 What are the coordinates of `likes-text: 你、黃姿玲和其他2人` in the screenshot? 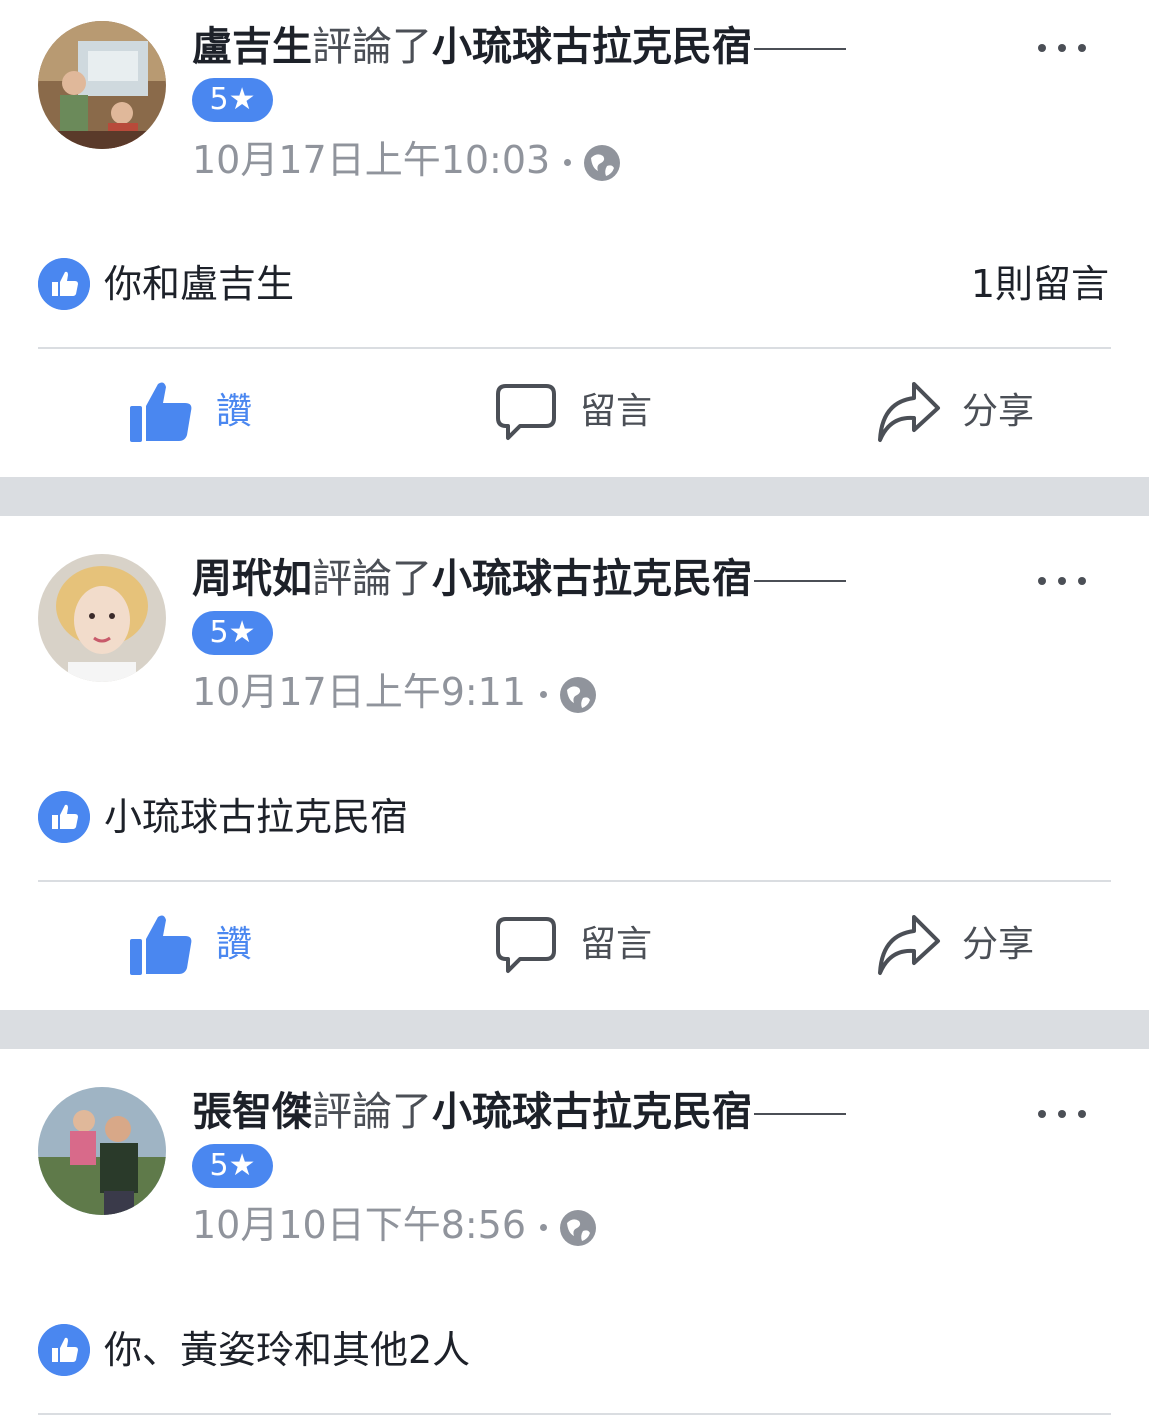 It's located at (287, 1350).